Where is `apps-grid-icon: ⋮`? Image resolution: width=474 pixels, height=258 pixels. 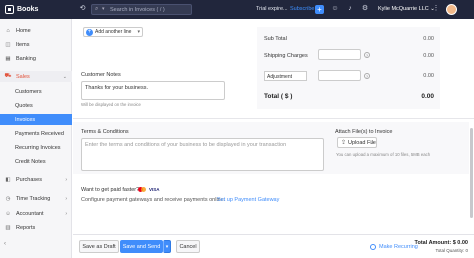 apps-grid-icon: ⋮ is located at coordinates (436, 9).